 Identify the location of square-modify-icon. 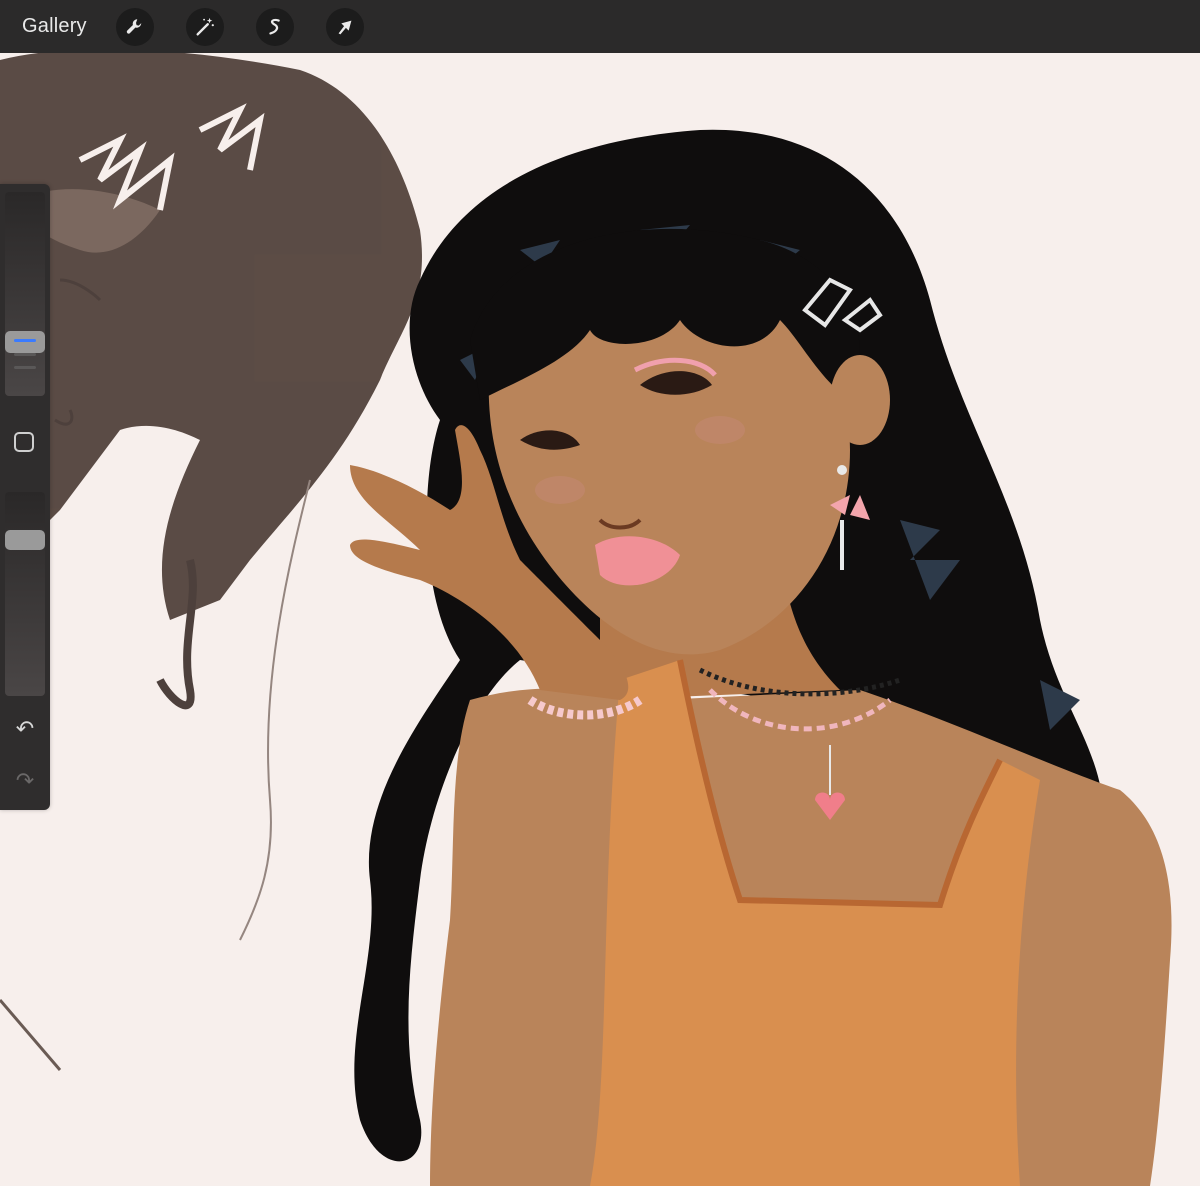
(24, 442).